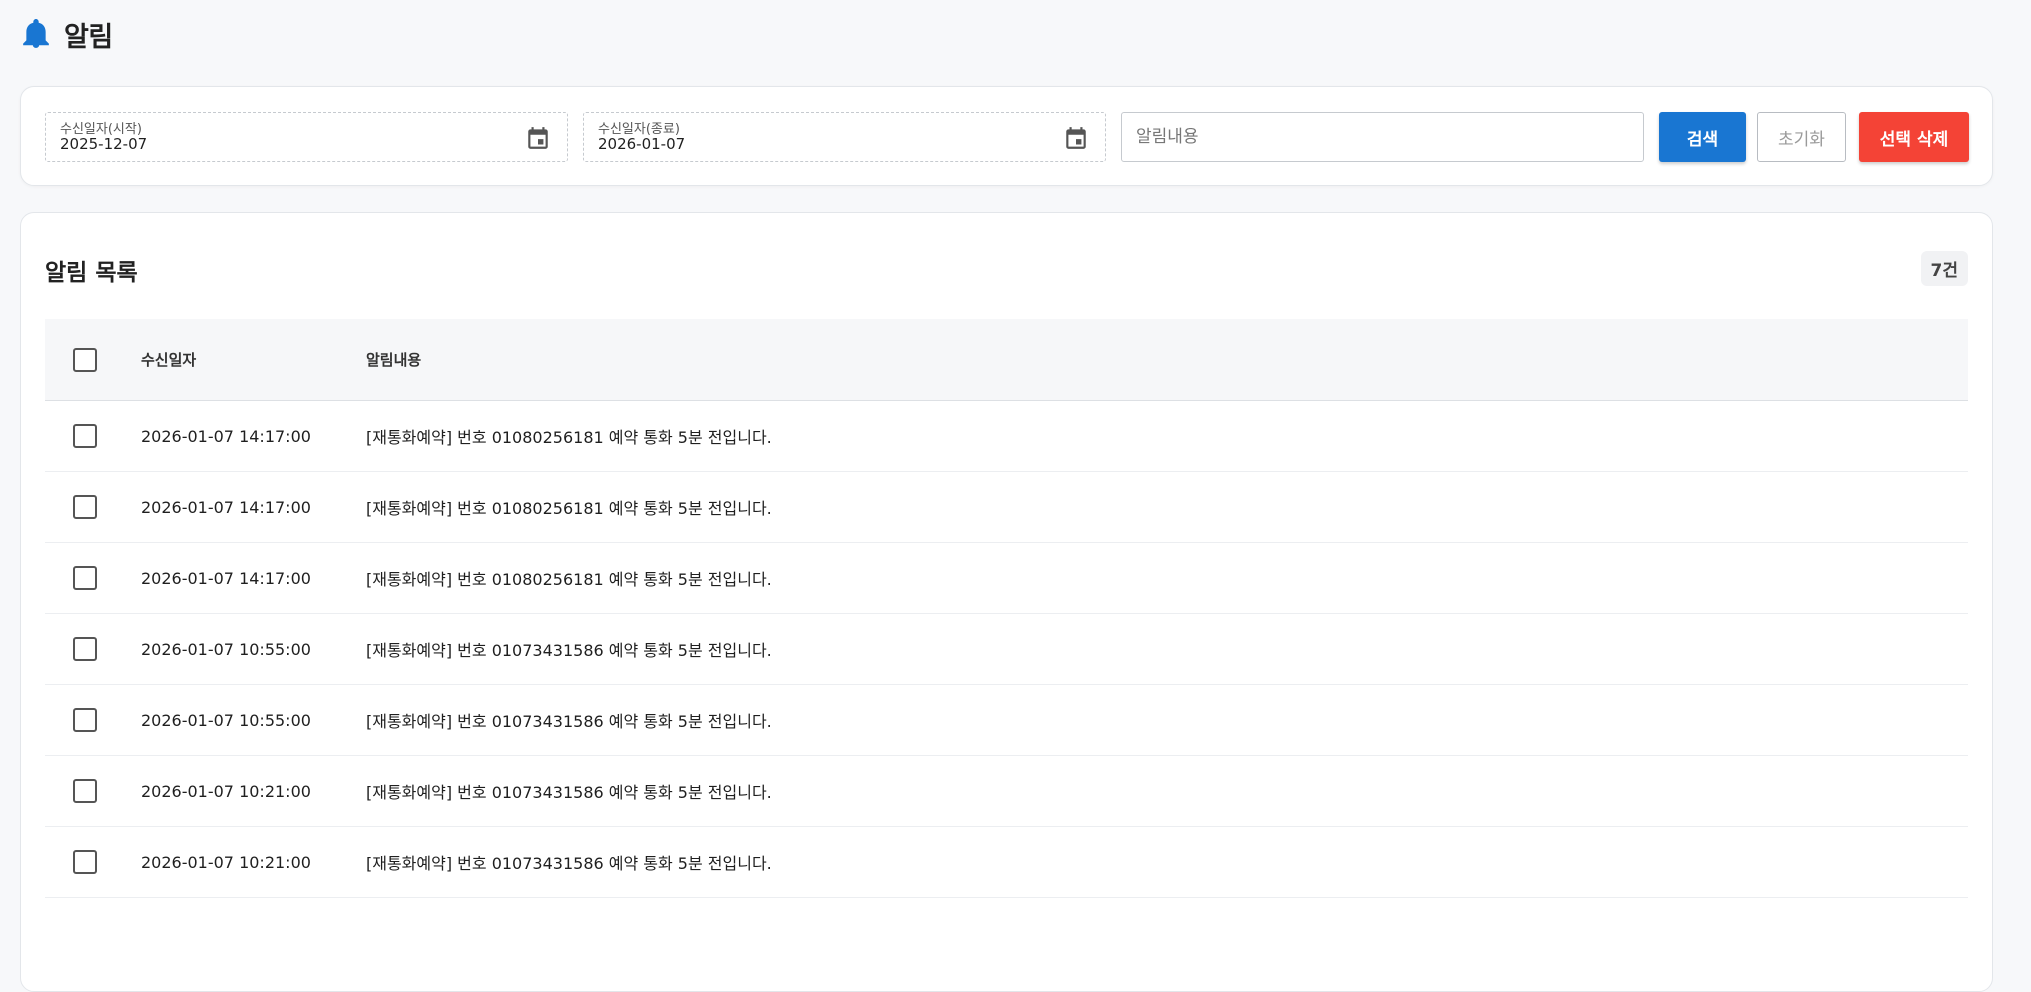 This screenshot has height=992, width=2031. Describe the element at coordinates (88, 37) in the screenshot. I see `page-title: 알림` at that location.